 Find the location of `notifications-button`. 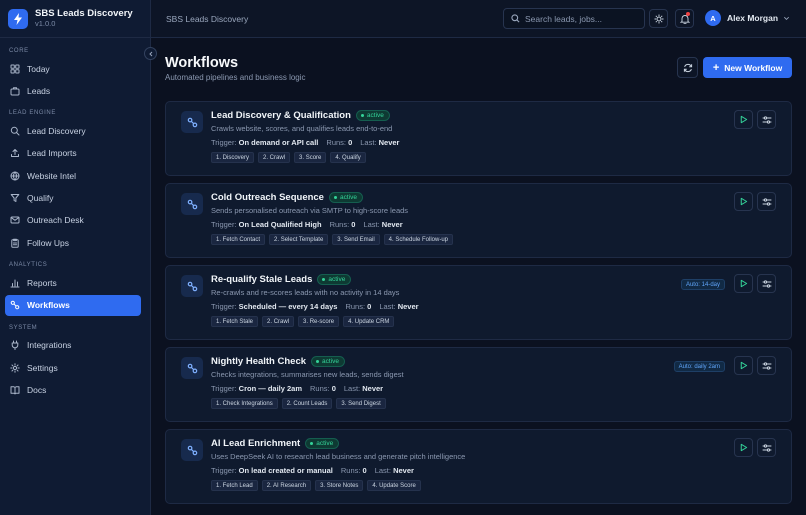

notifications-button is located at coordinates (684, 18).